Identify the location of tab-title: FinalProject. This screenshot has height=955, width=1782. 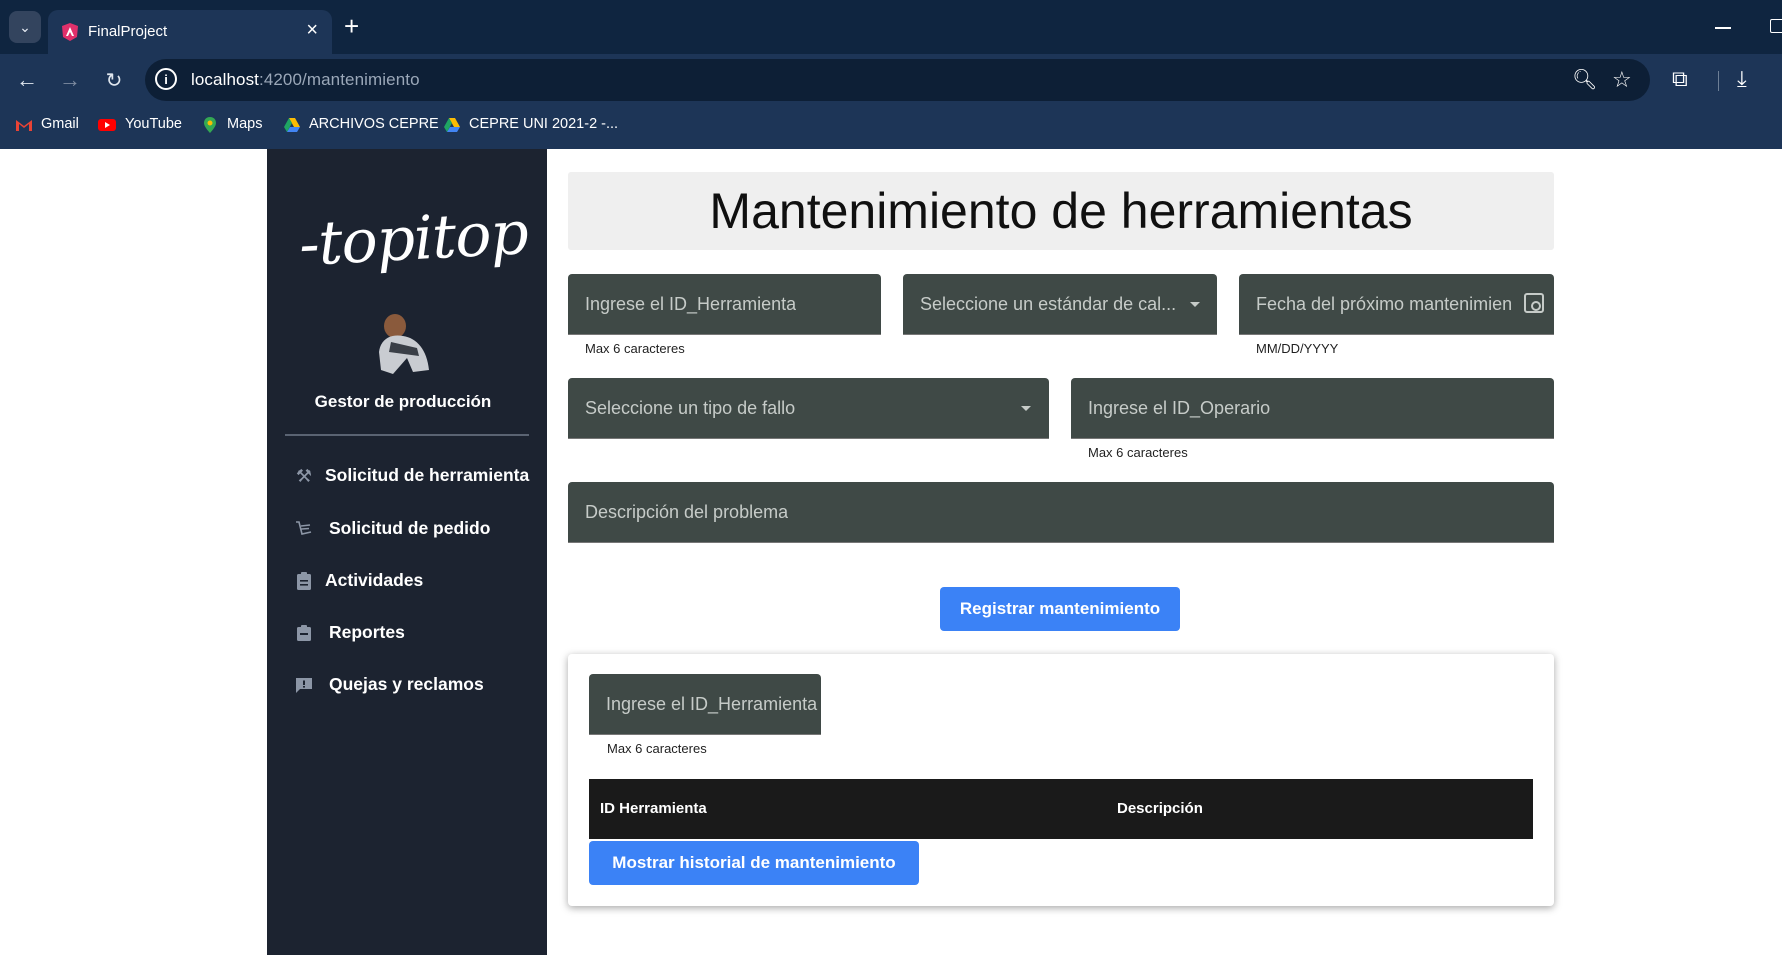
(128, 31).